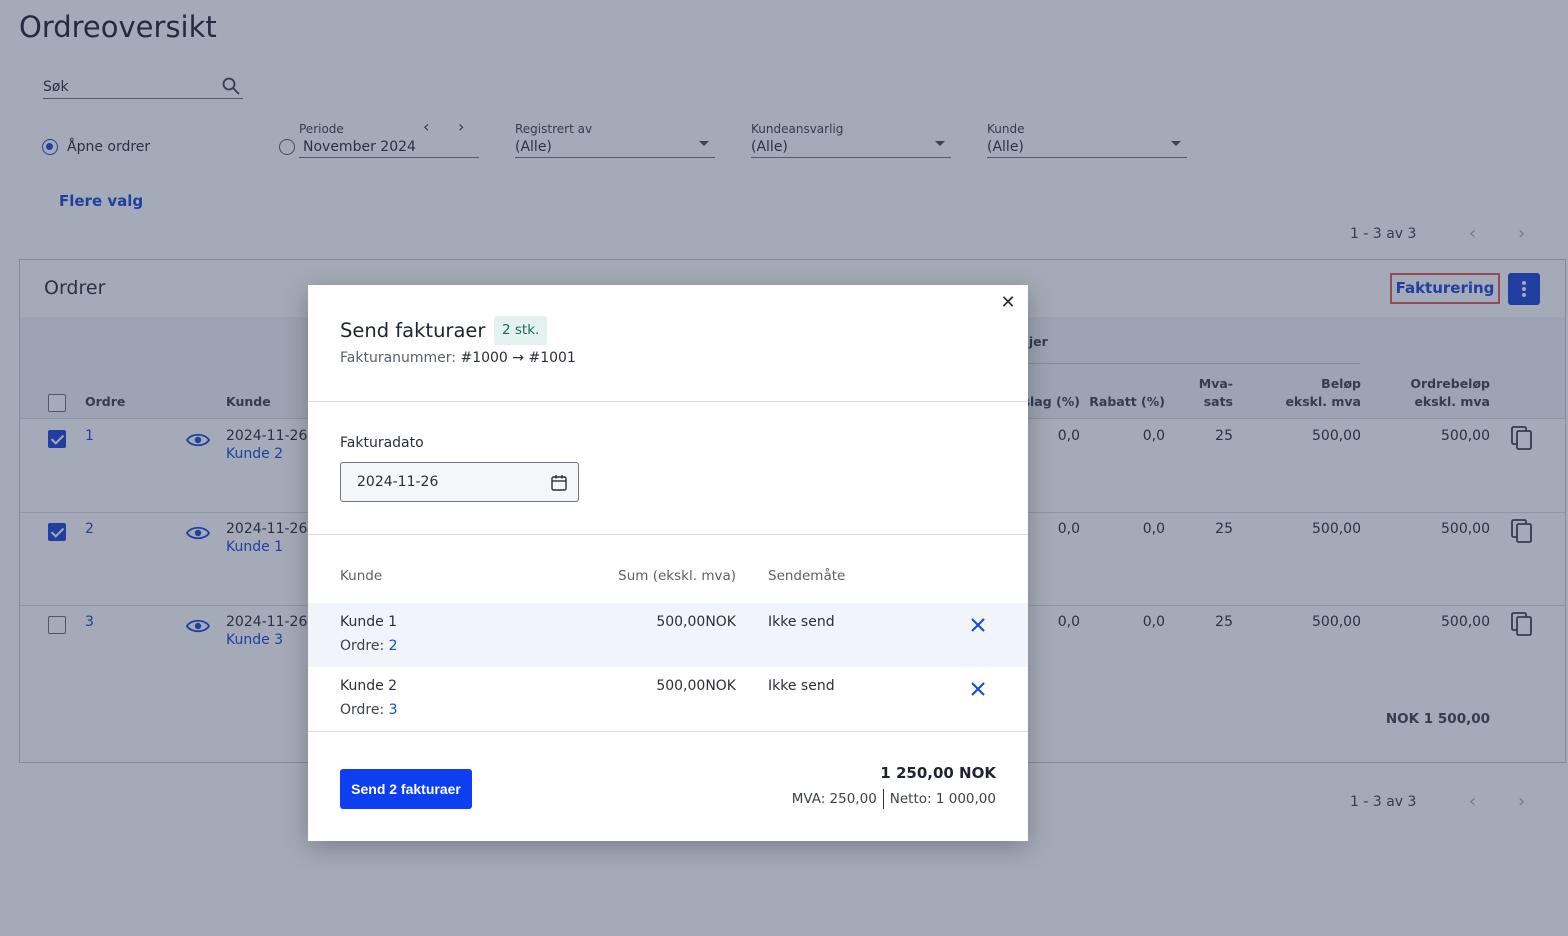 Image resolution: width=1568 pixels, height=936 pixels. I want to click on calendar-icon, so click(559, 482).